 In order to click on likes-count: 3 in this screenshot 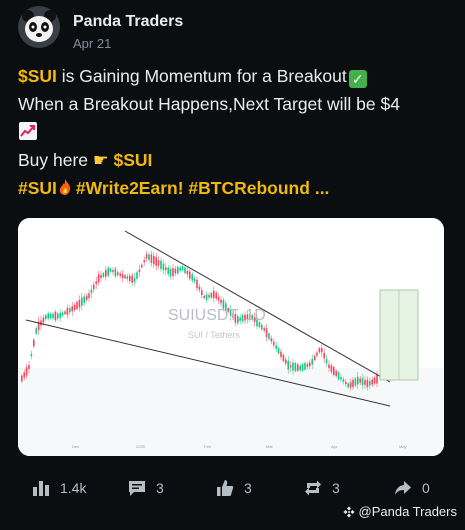, I will do `click(248, 488)`.